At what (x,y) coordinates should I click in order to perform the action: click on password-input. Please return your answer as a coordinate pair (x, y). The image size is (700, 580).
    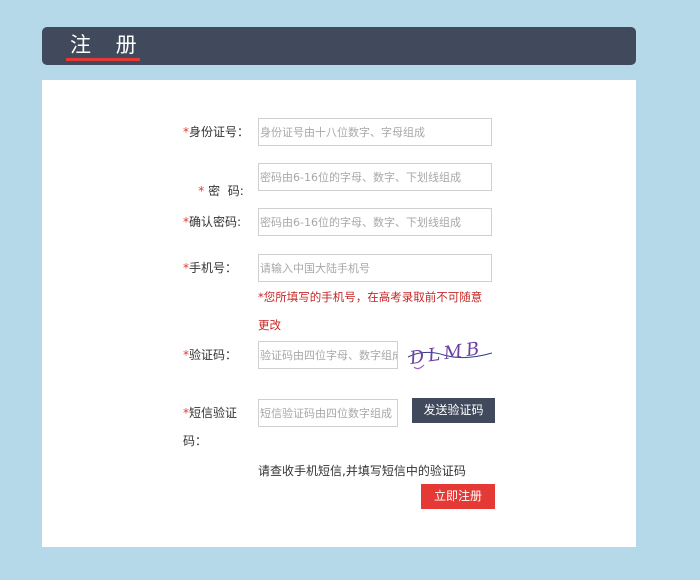
    Looking at the image, I should click on (375, 177).